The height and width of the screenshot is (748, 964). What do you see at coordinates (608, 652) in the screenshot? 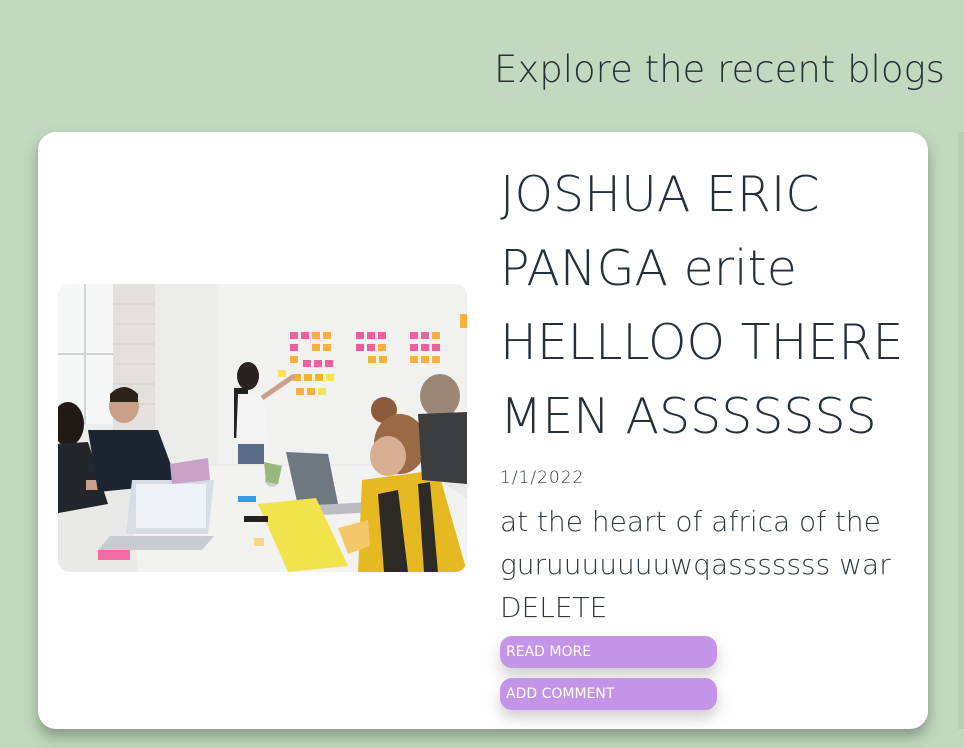
I see `read-more-button: READ MORE` at bounding box center [608, 652].